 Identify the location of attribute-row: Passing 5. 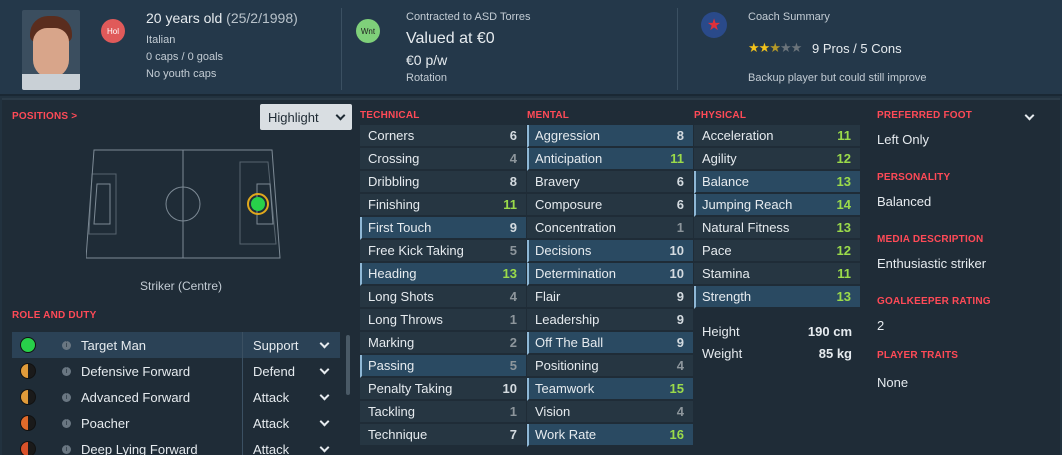
(443, 366).